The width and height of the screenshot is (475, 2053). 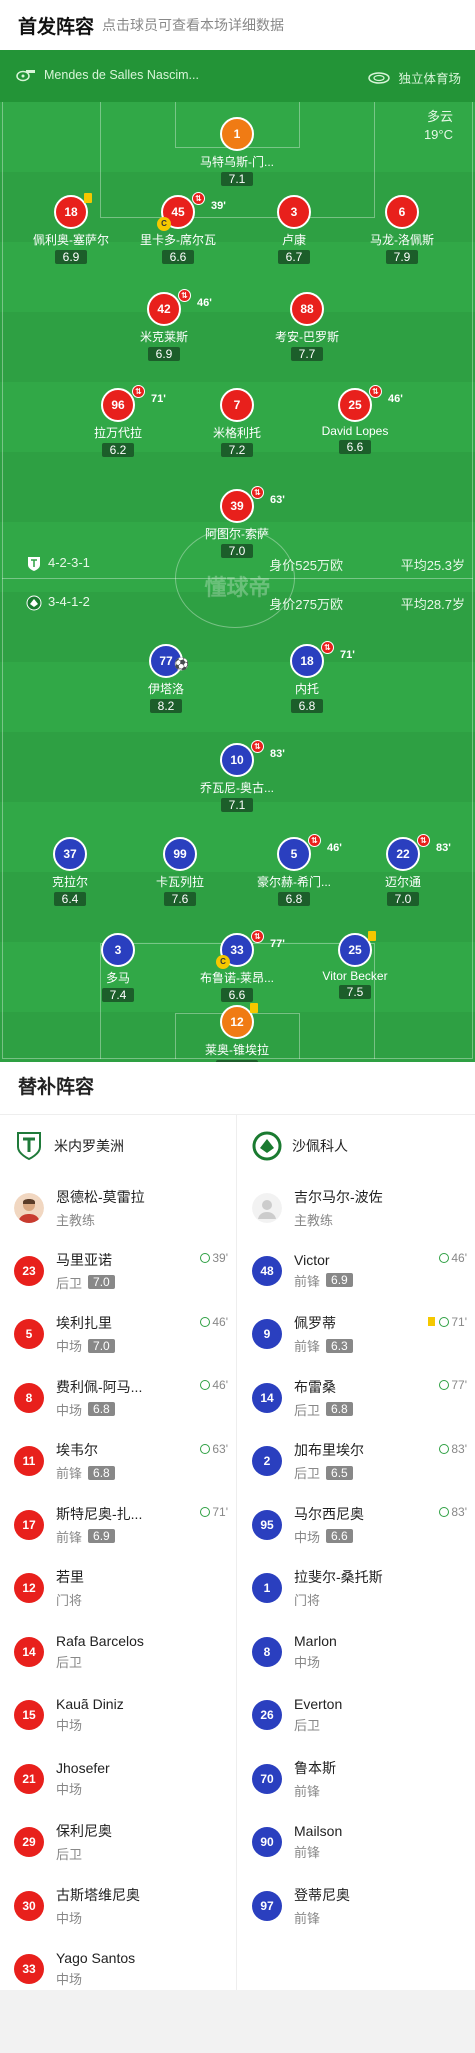 What do you see at coordinates (323, 1345) in the screenshot?
I see `substitute-position: 前锋 6.3` at bounding box center [323, 1345].